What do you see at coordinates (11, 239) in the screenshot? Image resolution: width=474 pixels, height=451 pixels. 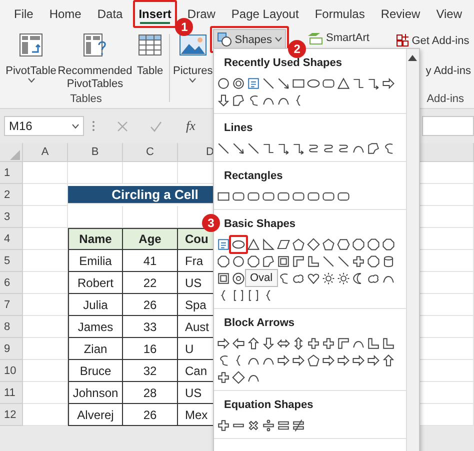 I see `row-header: 4` at bounding box center [11, 239].